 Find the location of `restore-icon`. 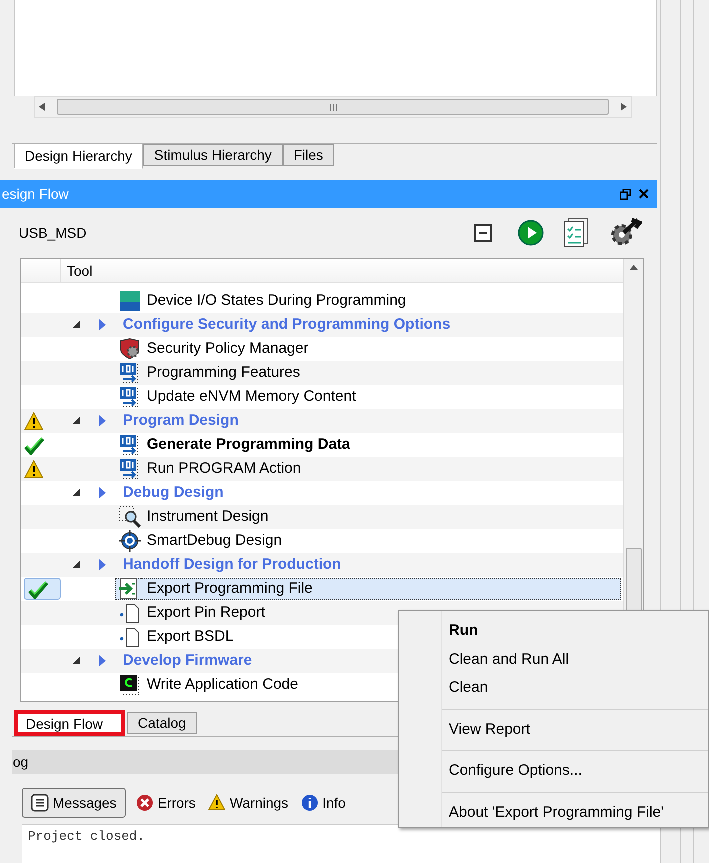

restore-icon is located at coordinates (625, 194).